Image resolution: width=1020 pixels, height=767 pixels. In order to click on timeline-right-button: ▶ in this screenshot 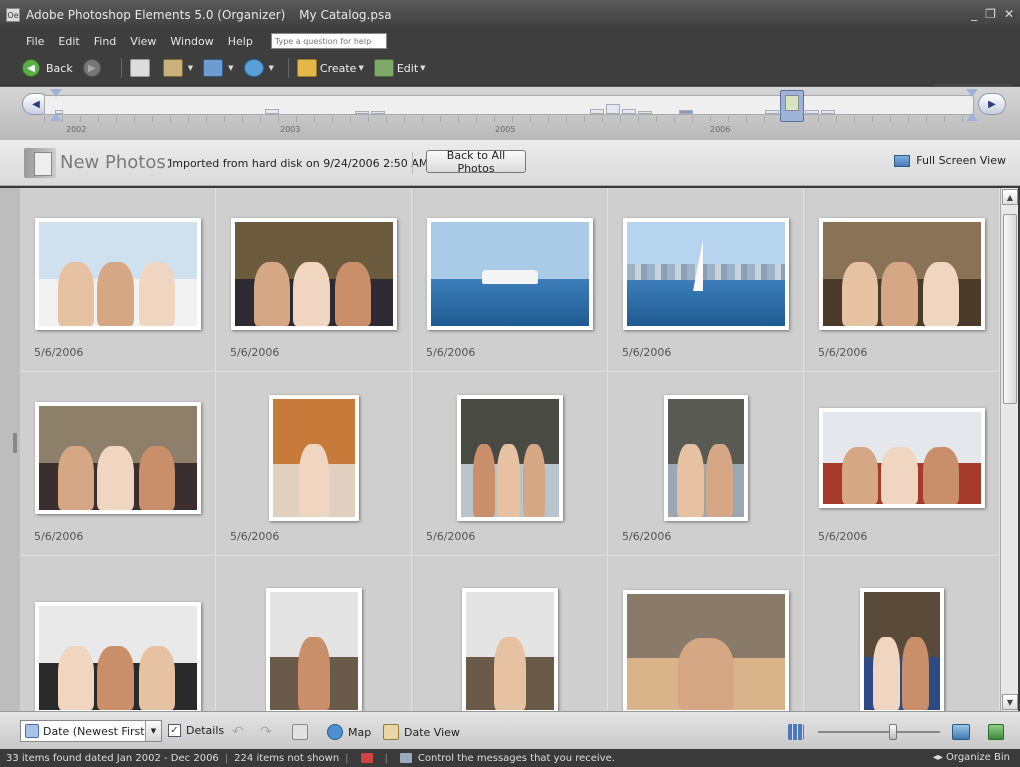, I will do `click(992, 104)`.